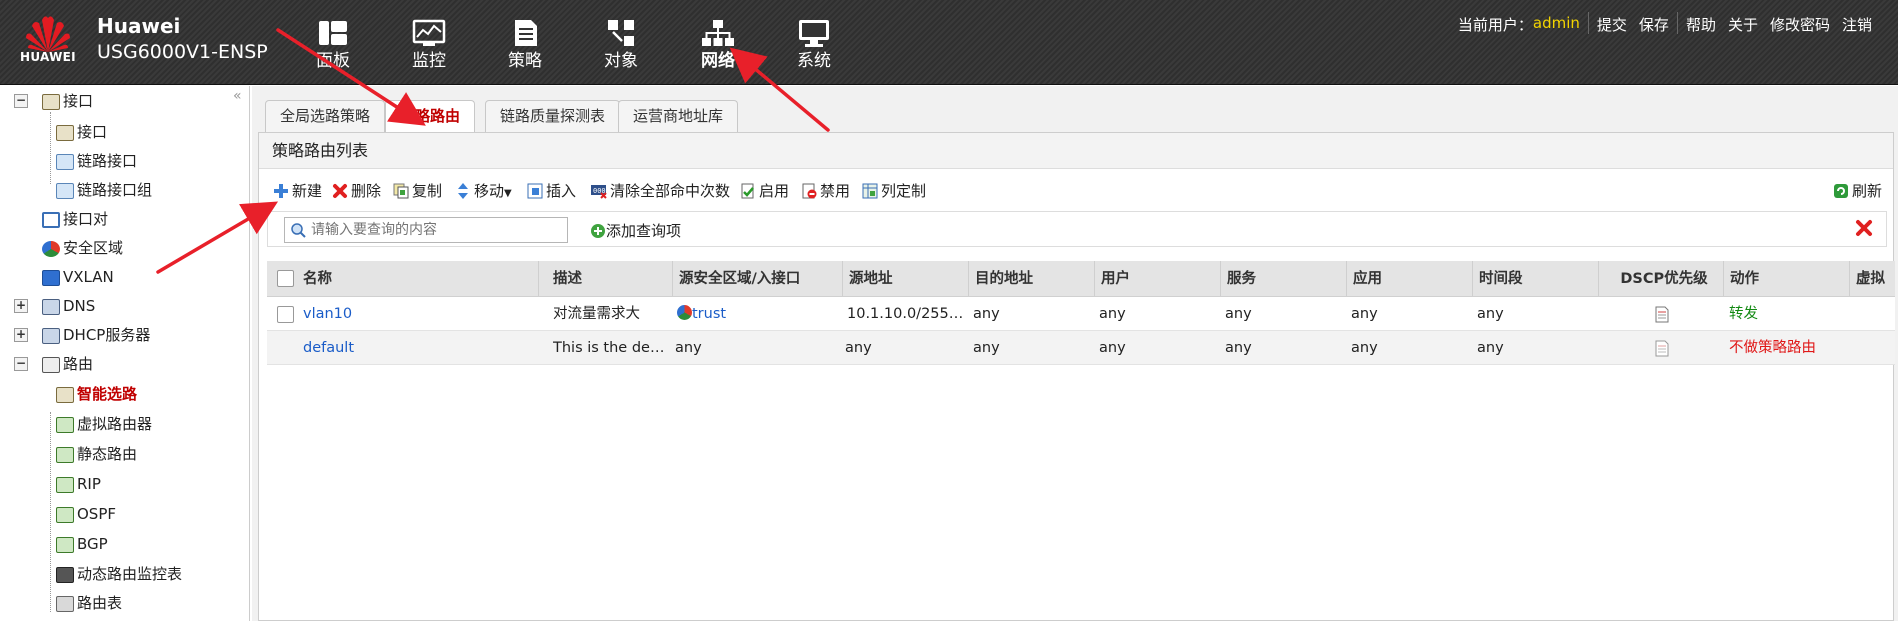  I want to click on disable-button: 禁用, so click(825, 191).